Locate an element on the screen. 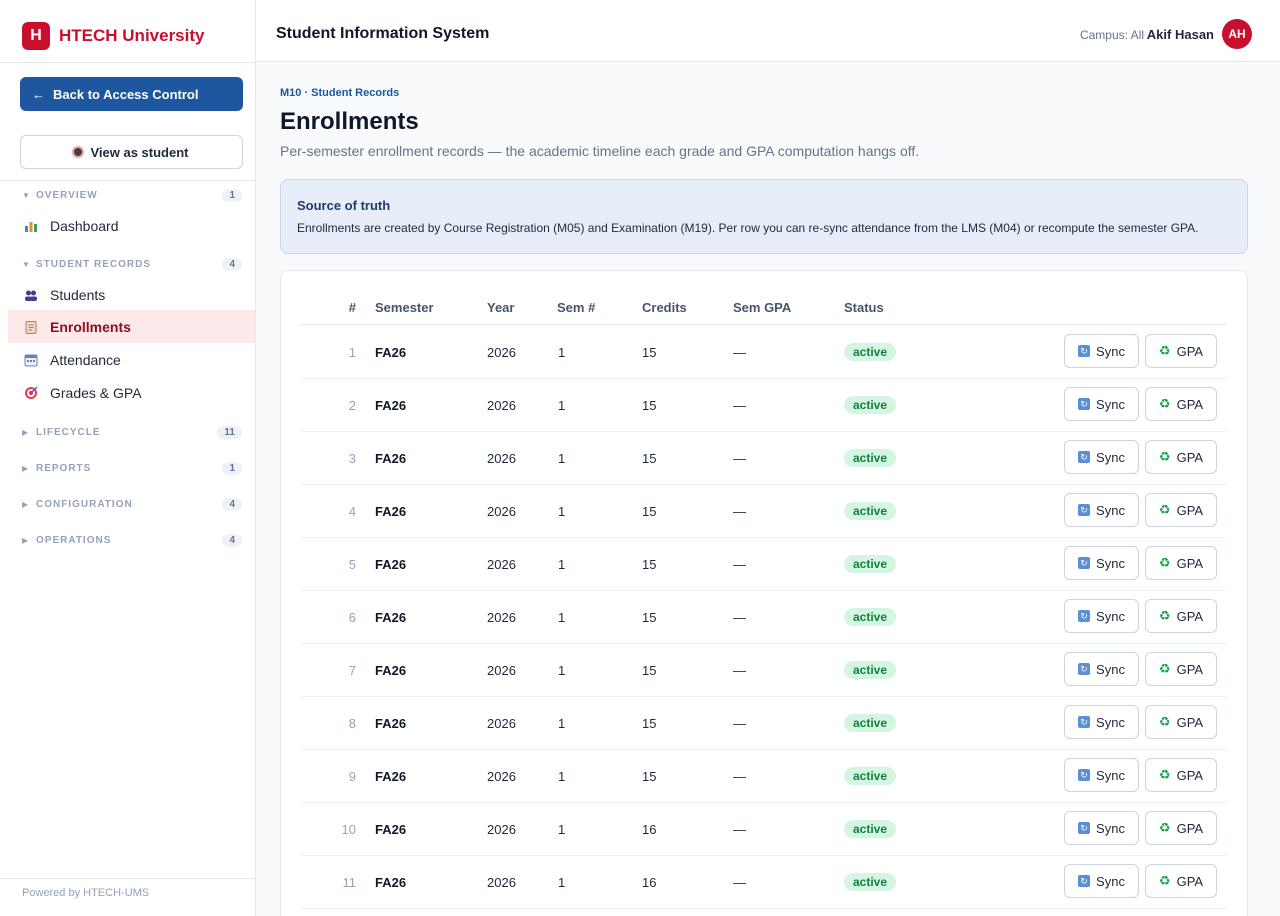 The width and height of the screenshot is (1280, 916). sidebar-item-dashboard: Dashboard is located at coordinates (131, 225).